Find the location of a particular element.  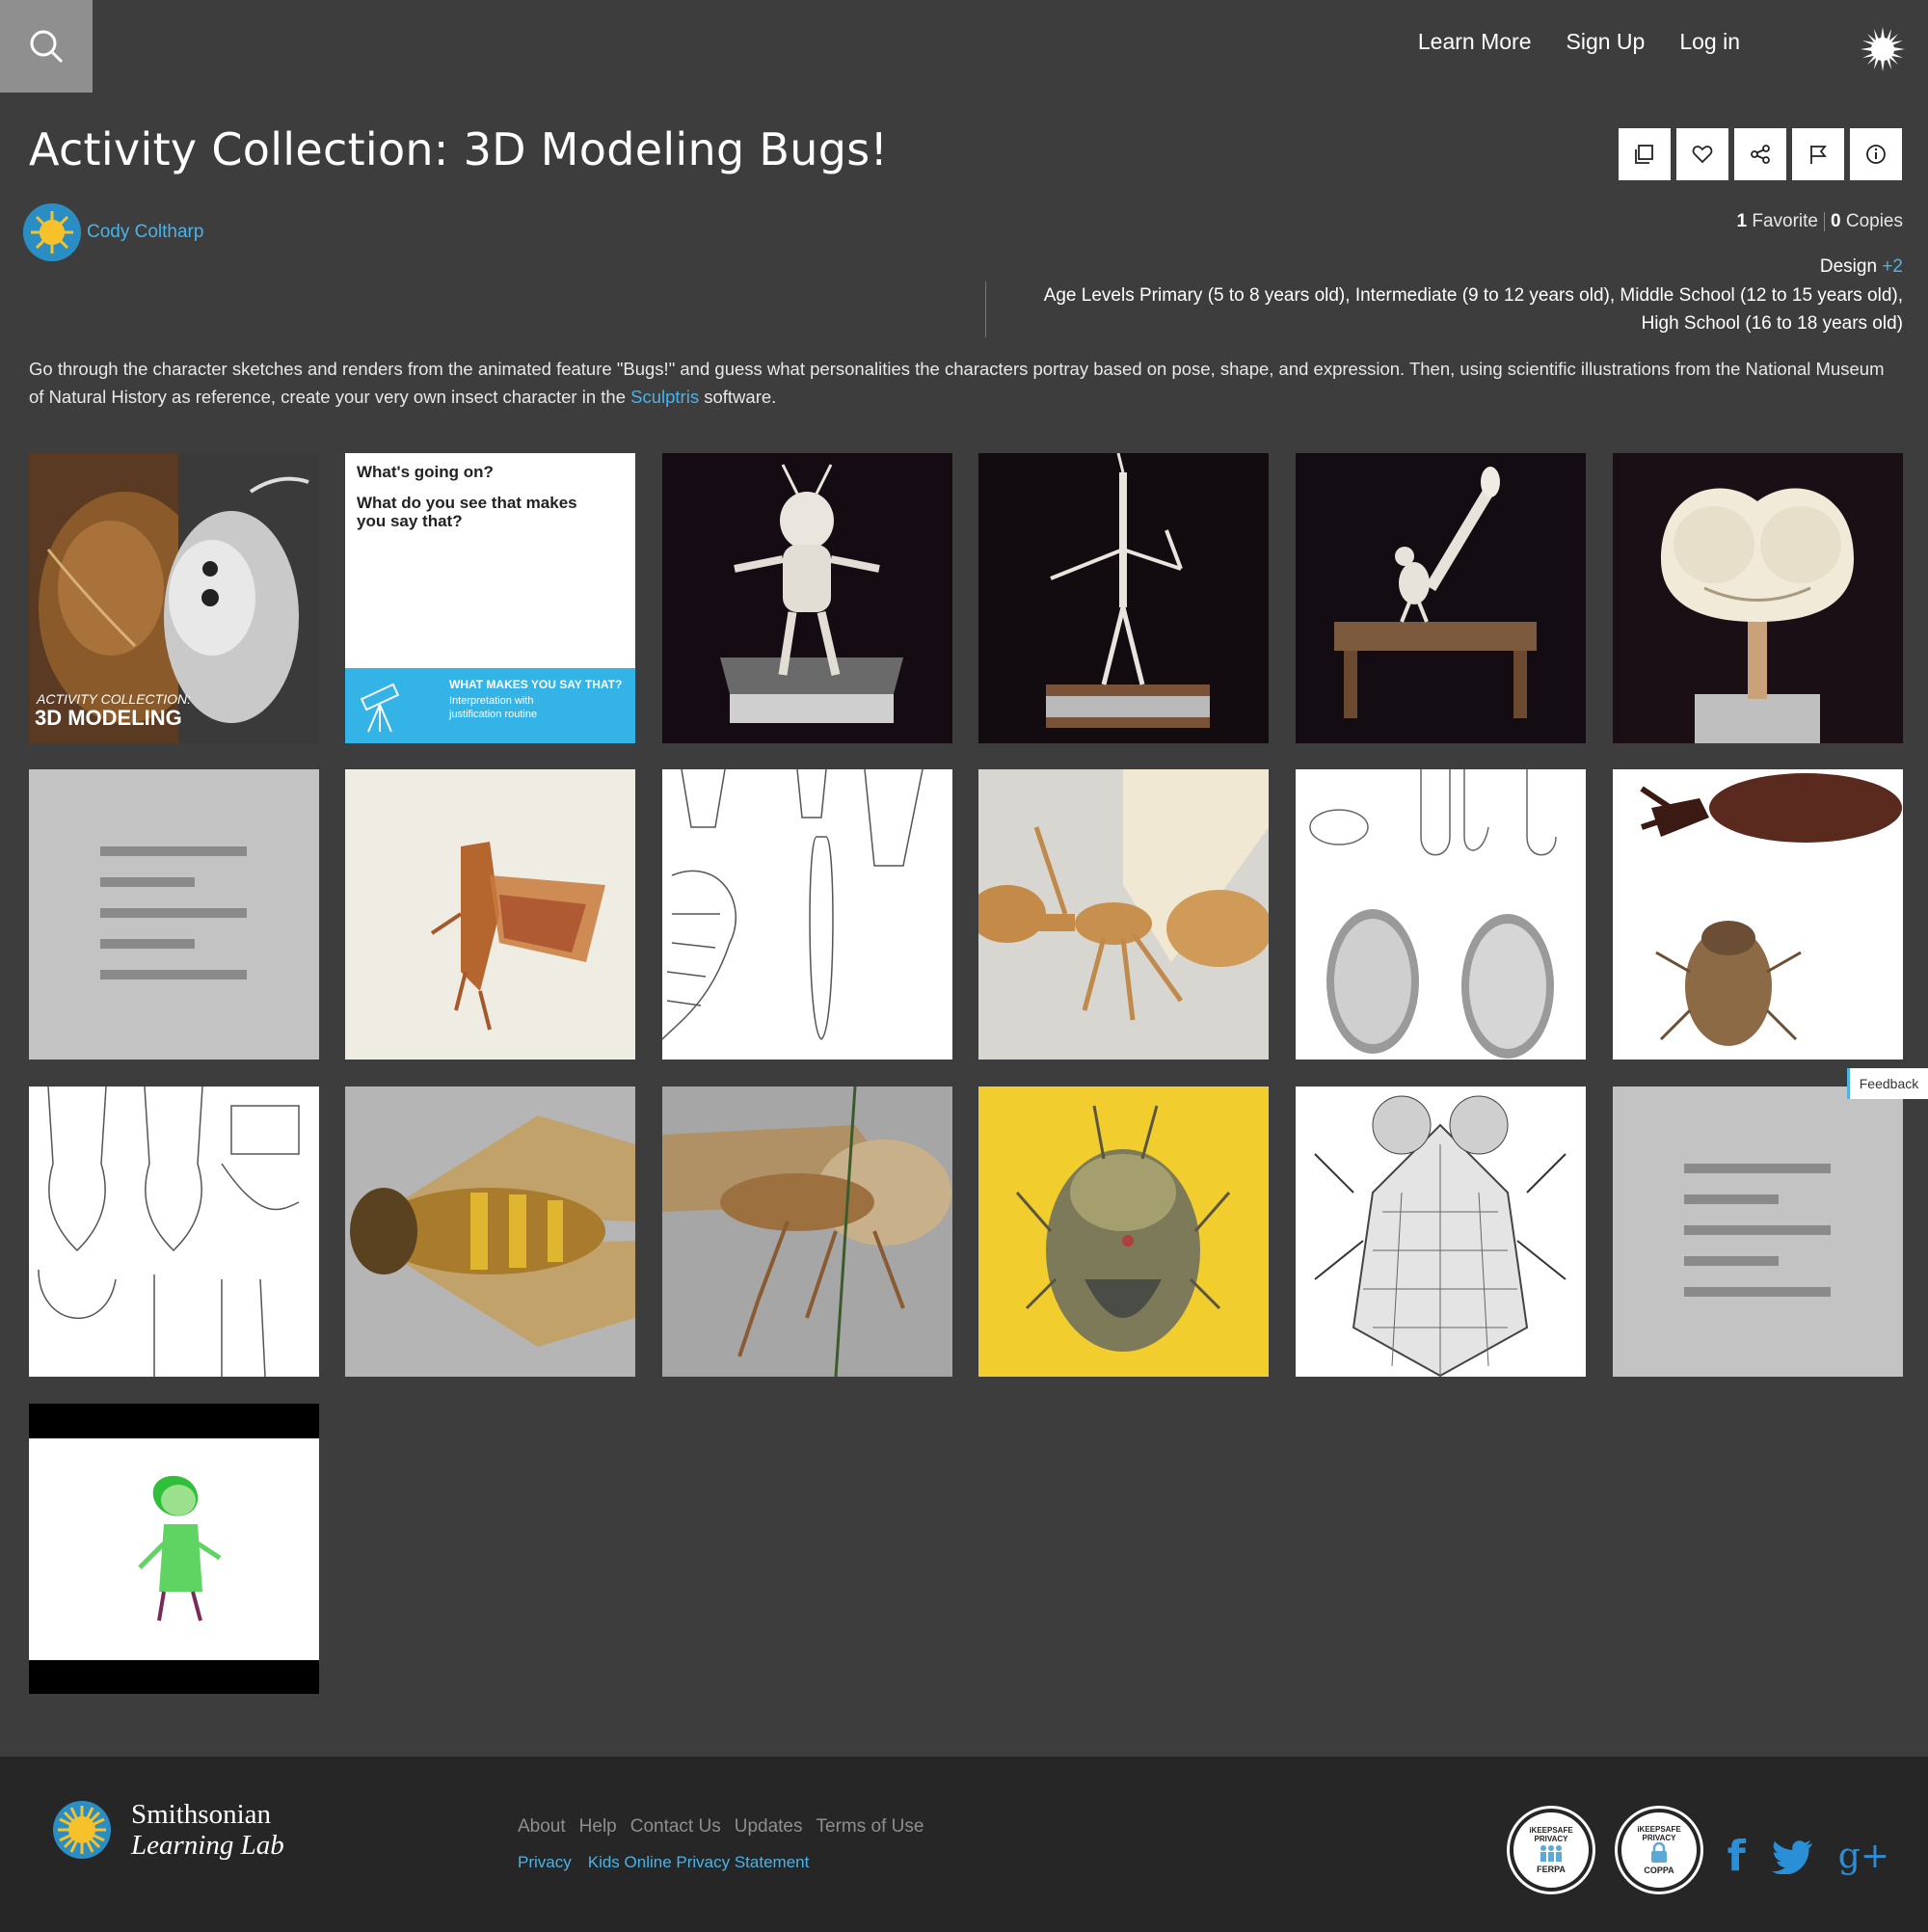

ferpa-badge: iKEEPSAFE PRIVACY FERPA is located at coordinates (1551, 1850).